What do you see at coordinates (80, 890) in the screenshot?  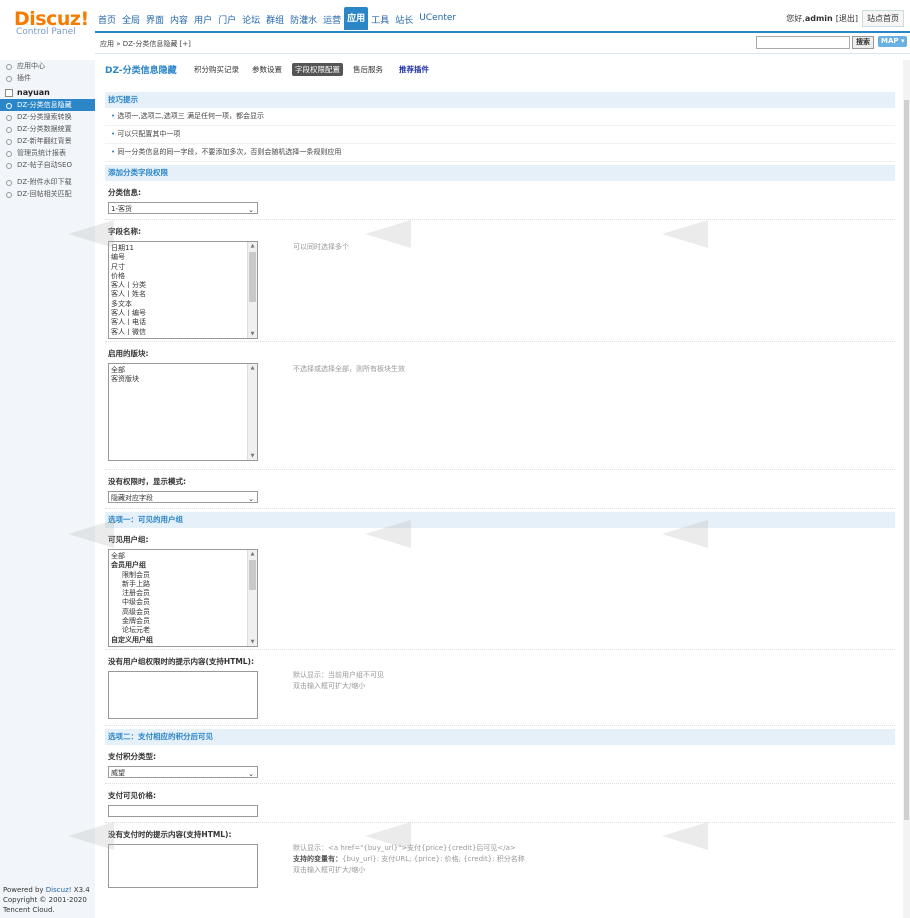 I see `version: X3.4` at bounding box center [80, 890].